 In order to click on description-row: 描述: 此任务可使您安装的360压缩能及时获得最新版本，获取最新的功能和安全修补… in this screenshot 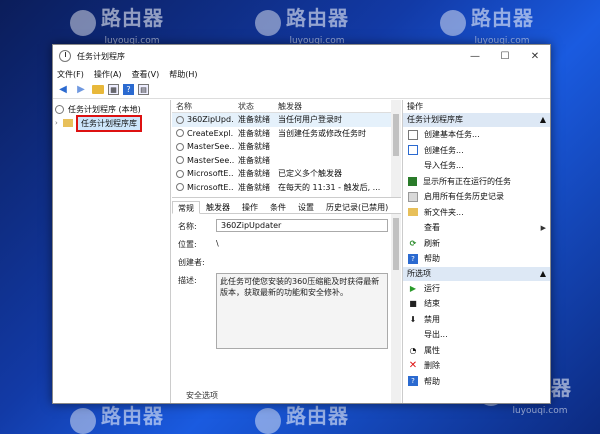, I will do `click(289, 311)`.